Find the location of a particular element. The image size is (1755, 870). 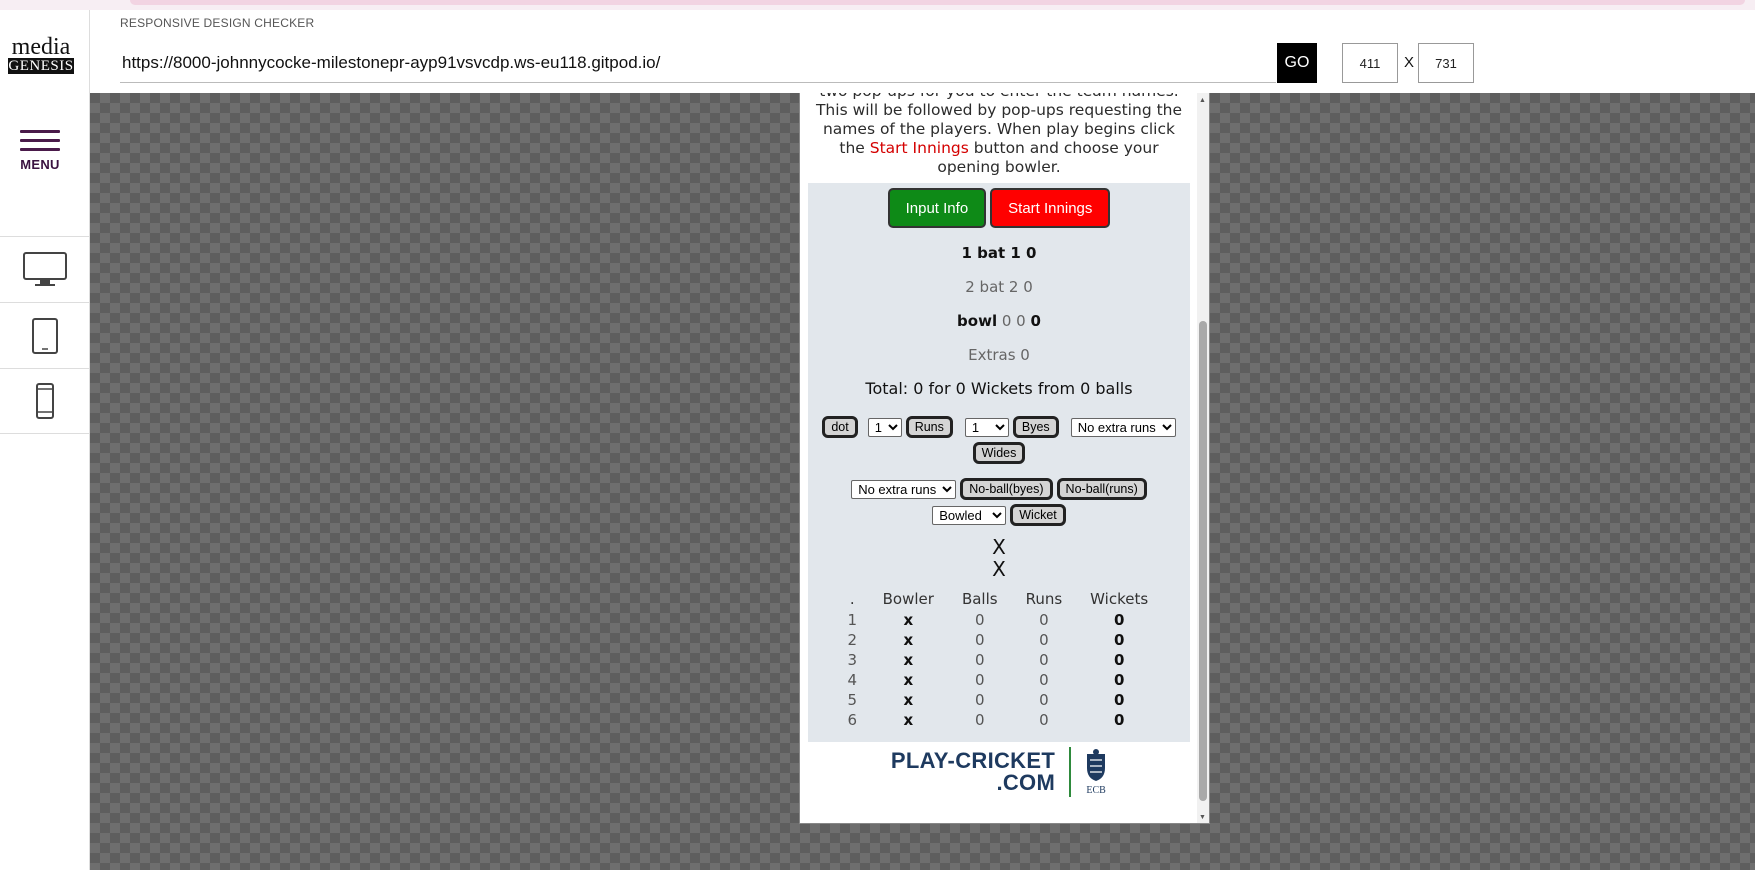

bowler-line: bowl 0 0 0 is located at coordinates (999, 321).